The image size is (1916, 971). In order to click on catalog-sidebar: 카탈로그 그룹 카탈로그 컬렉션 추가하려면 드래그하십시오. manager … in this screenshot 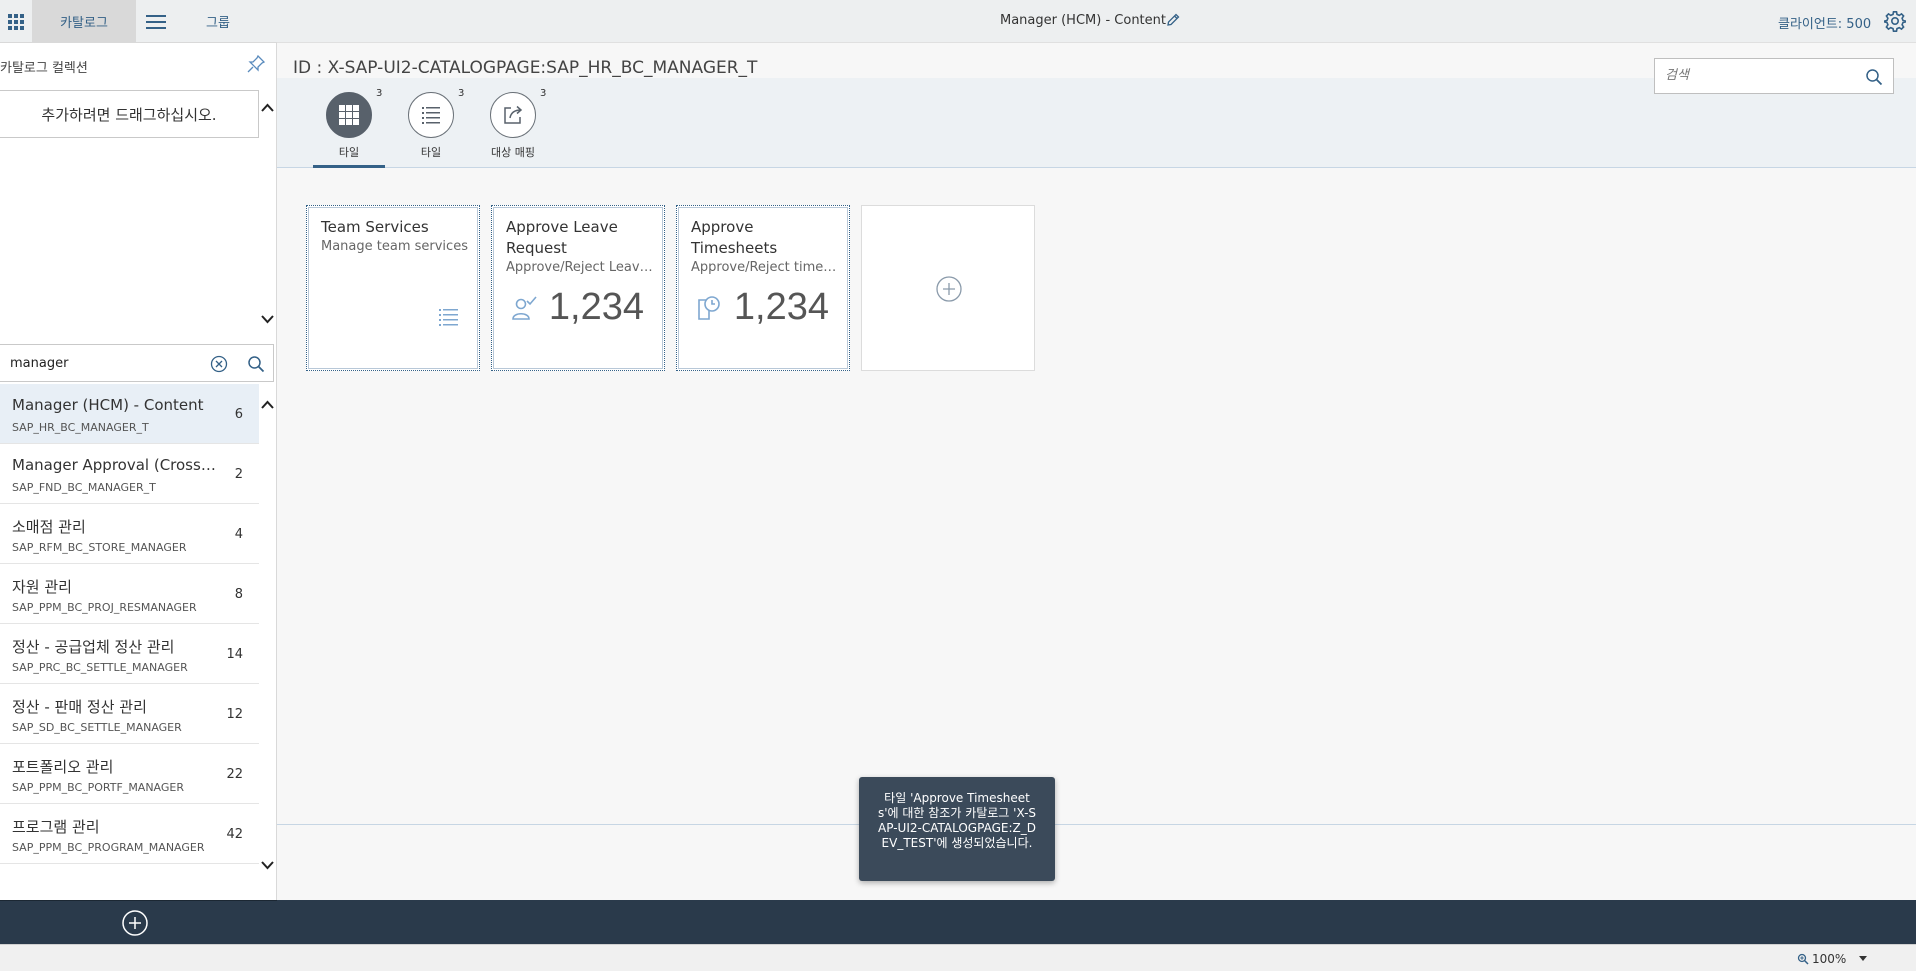, I will do `click(138, 472)`.